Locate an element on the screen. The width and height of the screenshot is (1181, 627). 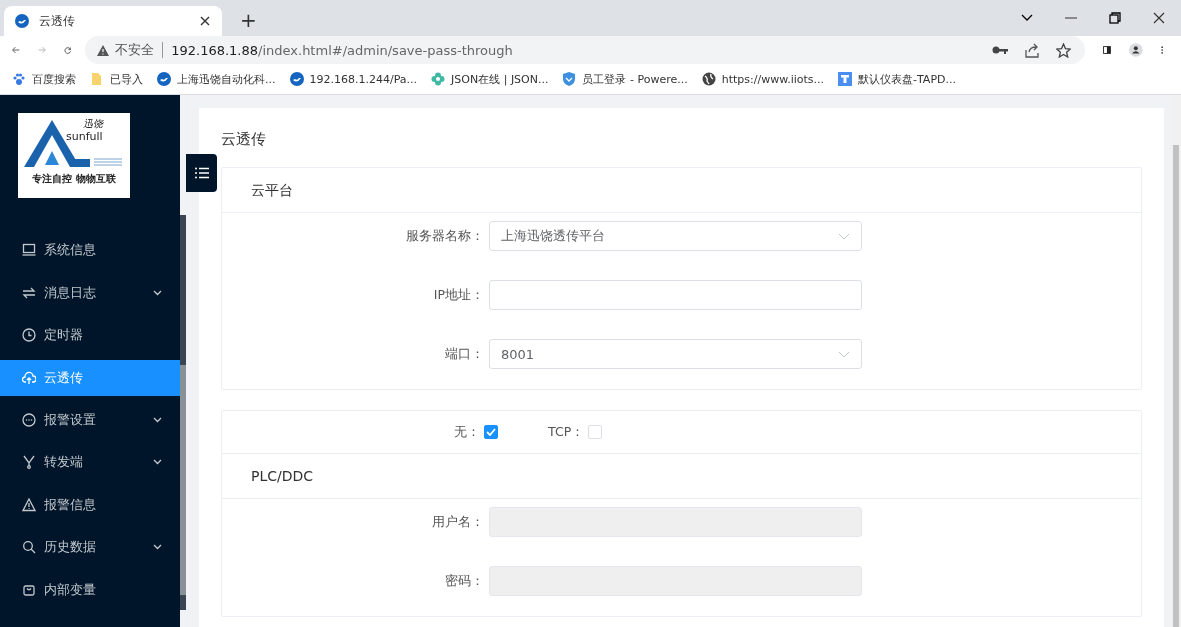
menu-item: 报警信息 is located at coordinates (90, 504).